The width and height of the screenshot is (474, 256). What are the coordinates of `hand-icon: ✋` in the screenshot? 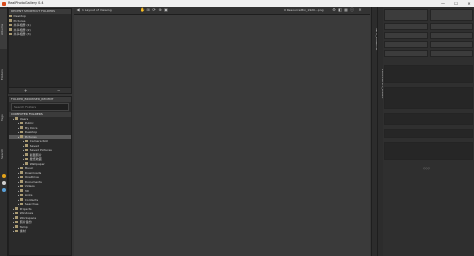 It's located at (142, 10).